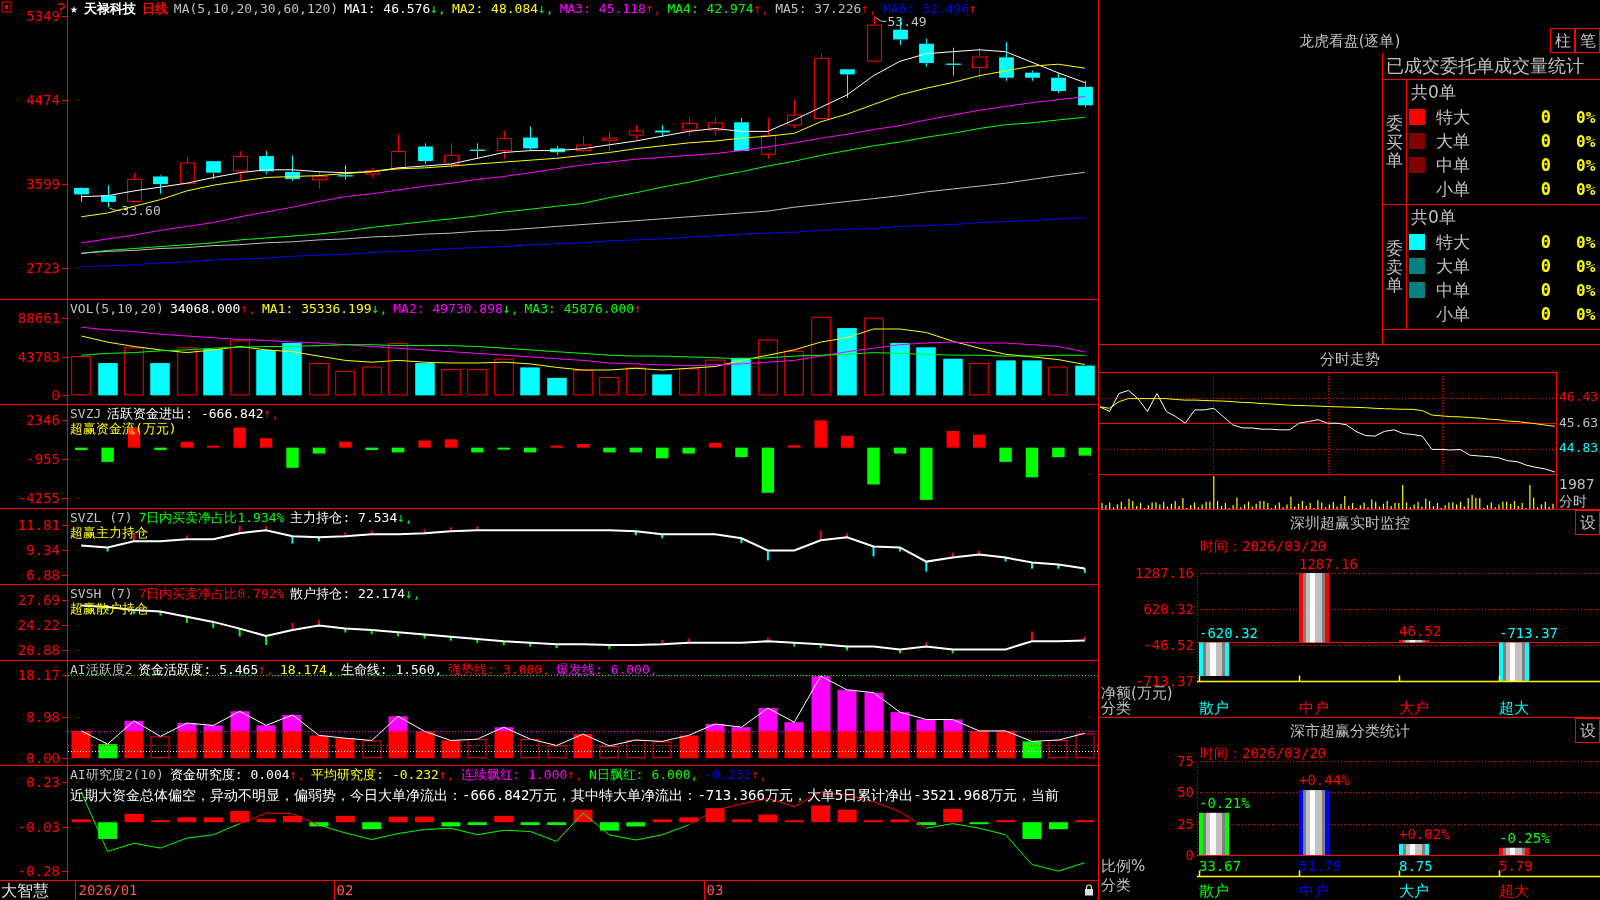 The image size is (1600, 900). What do you see at coordinates (43, 268) in the screenshot?
I see `y-axis-label: 2723` at bounding box center [43, 268].